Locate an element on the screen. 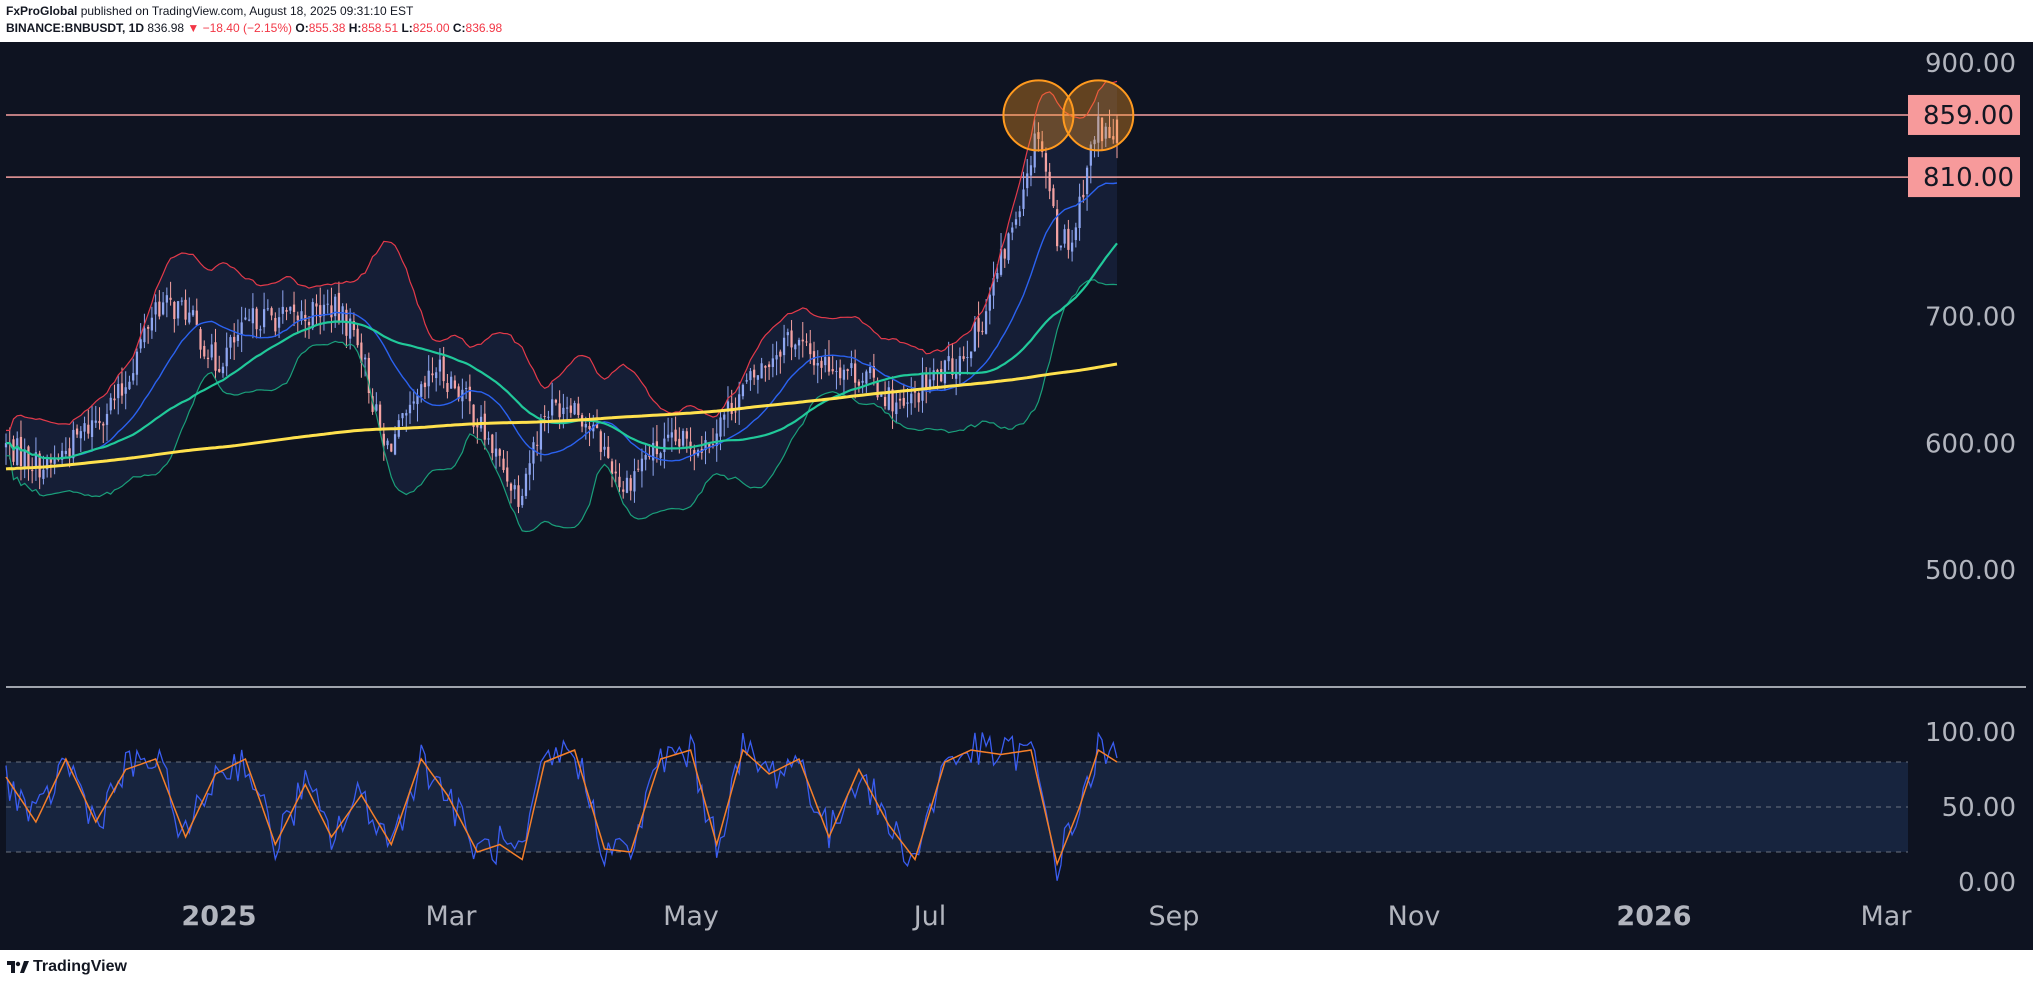 This screenshot has height=985, width=2033. time-tick-label: Jul is located at coordinates (929, 916).